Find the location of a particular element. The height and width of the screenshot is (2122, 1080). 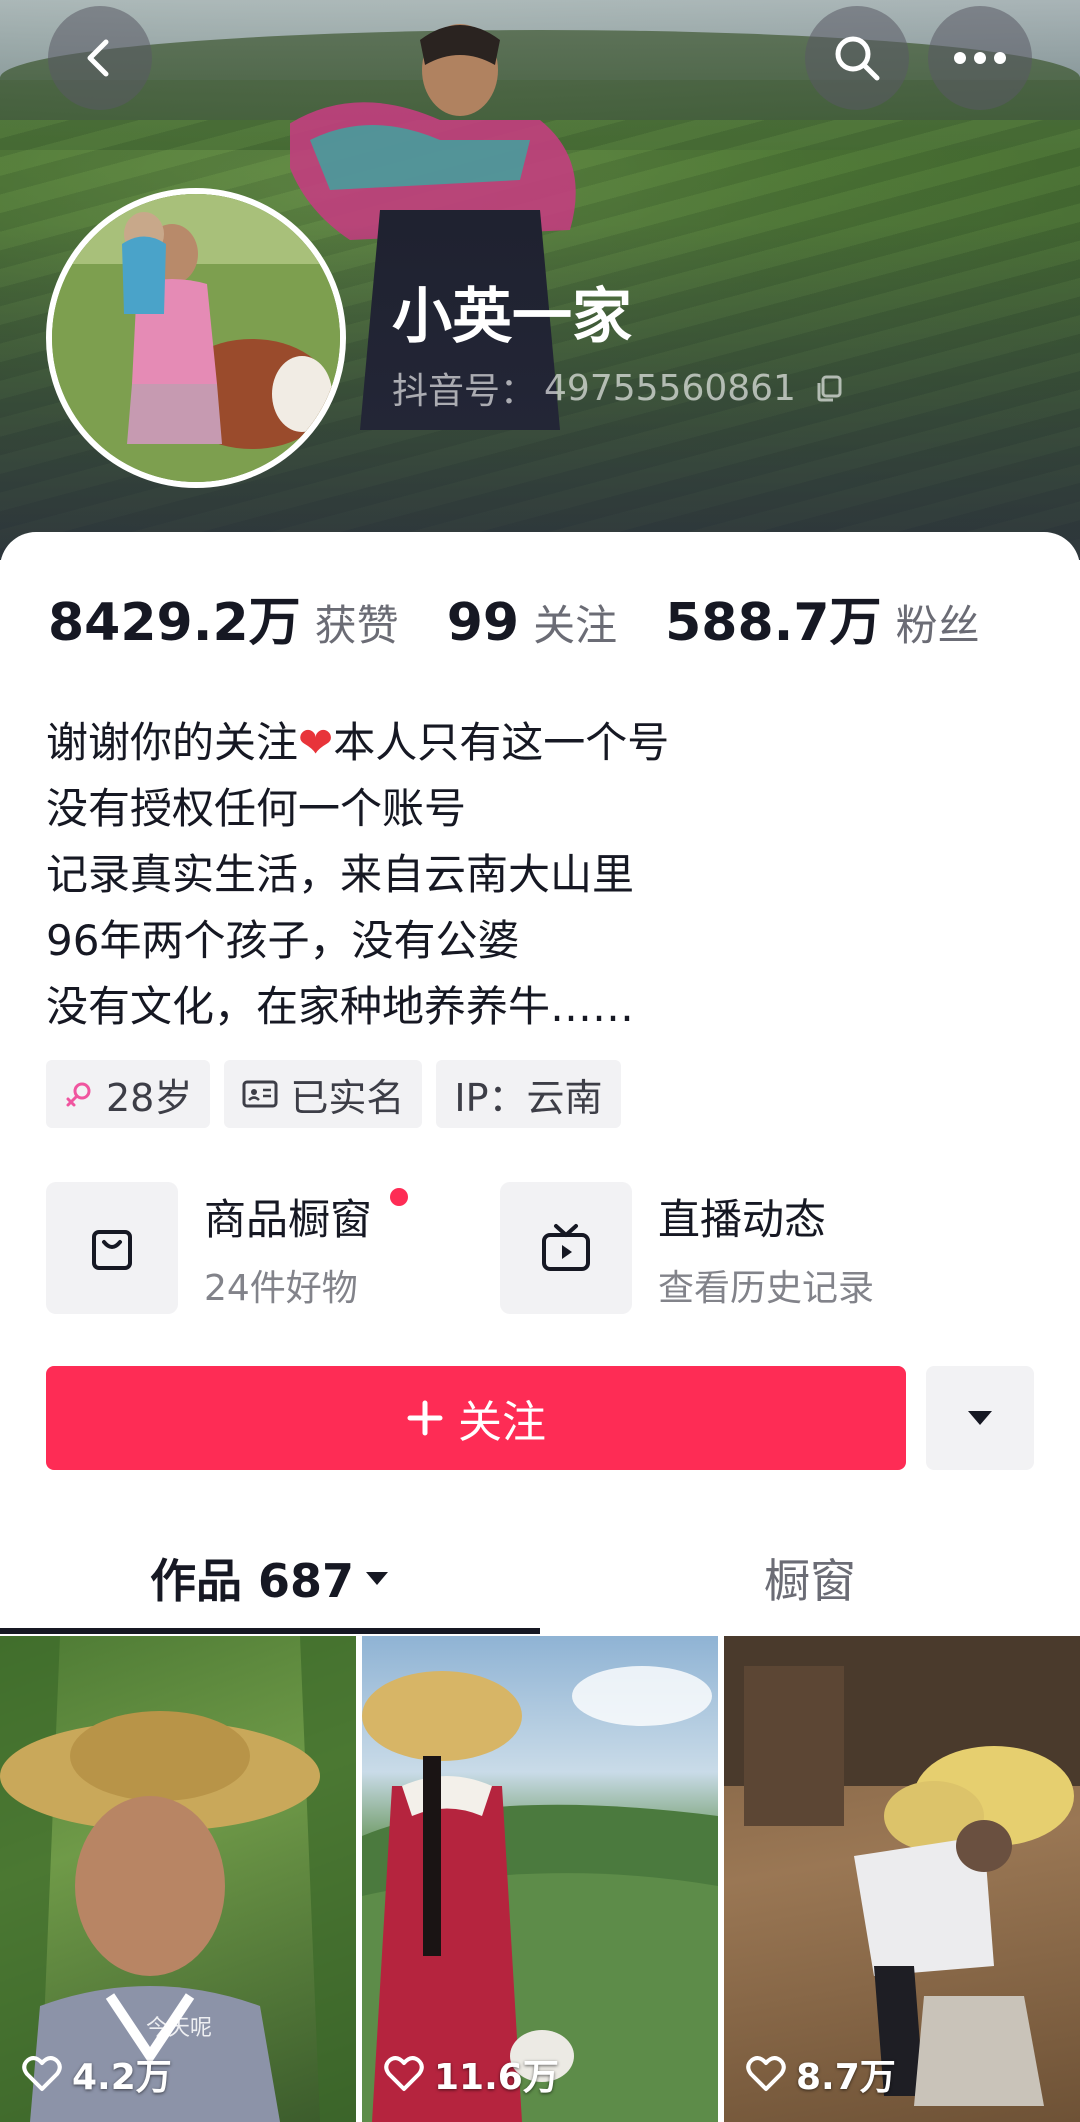

age-tag-label: 28岁 is located at coordinates (149, 1097).